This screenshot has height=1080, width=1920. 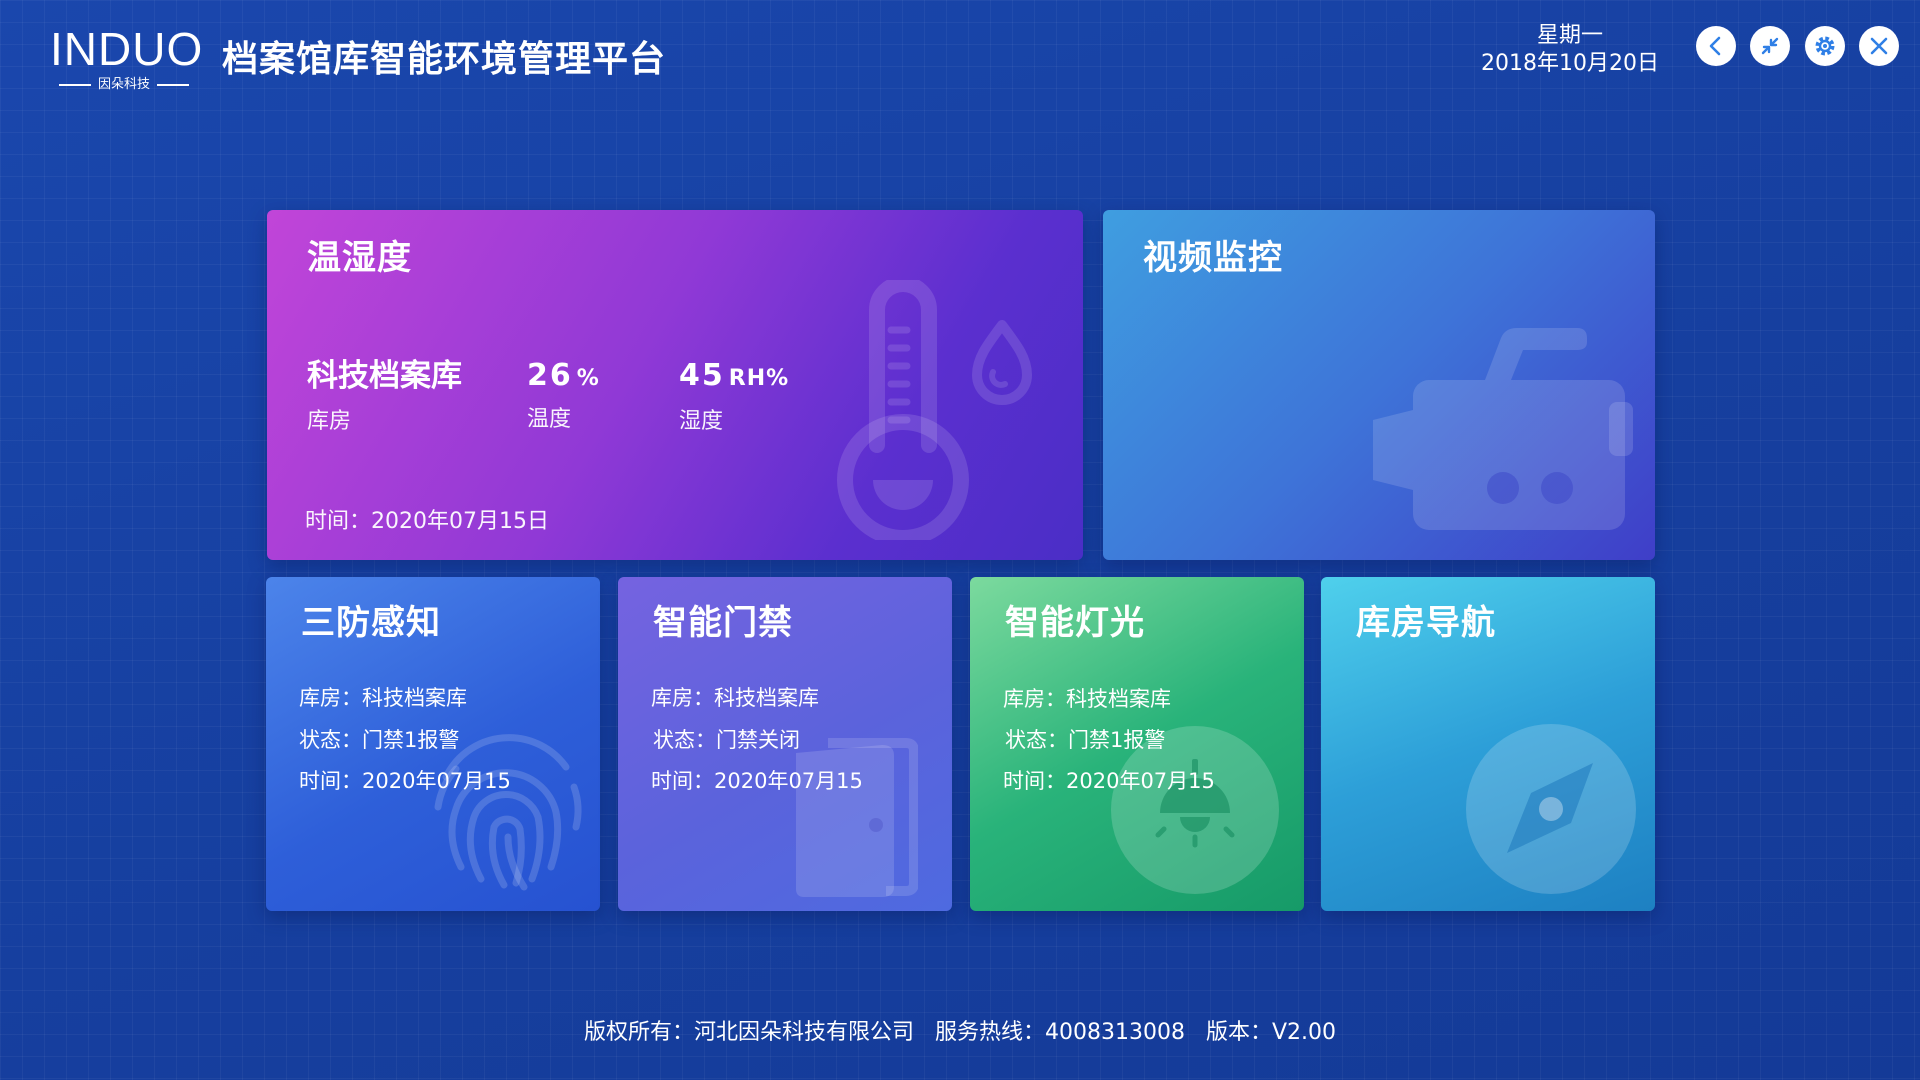 I want to click on thermometer-icon, so click(x=934, y=410).